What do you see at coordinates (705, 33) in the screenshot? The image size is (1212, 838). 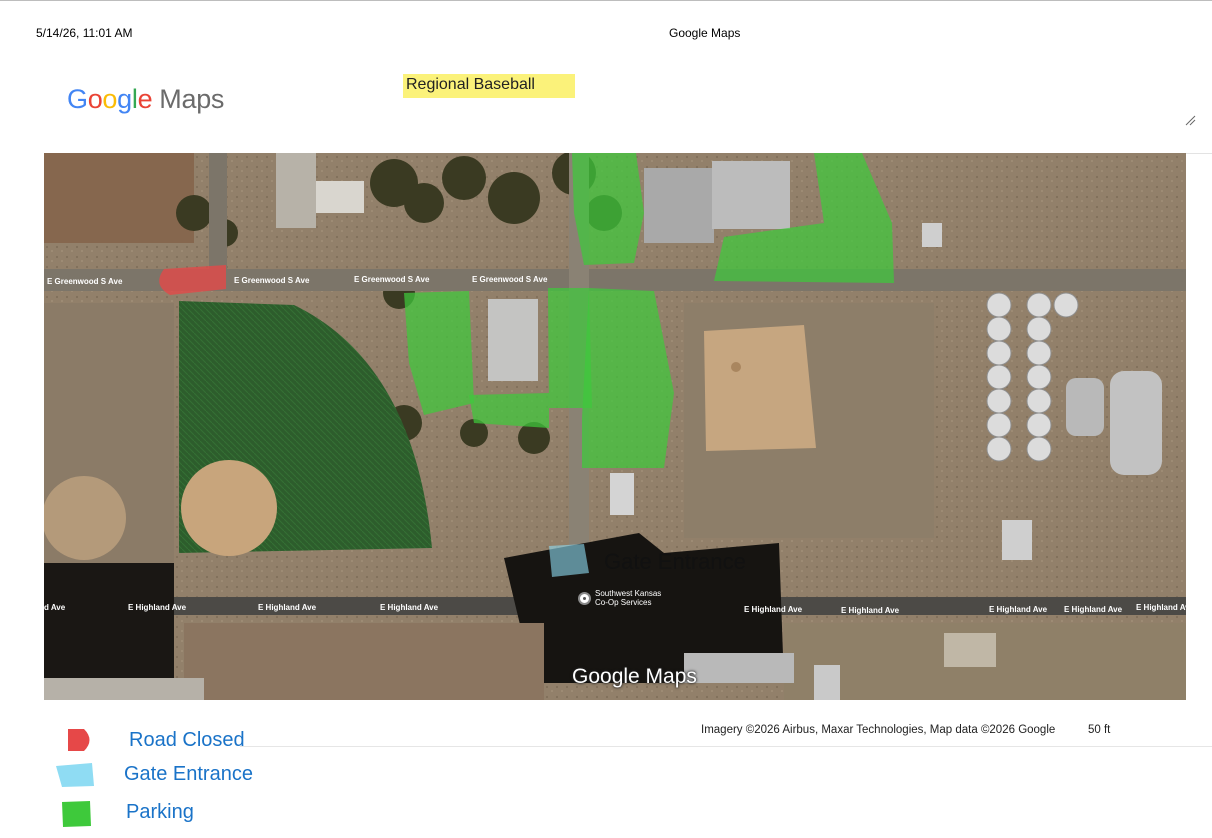 I see `print-title: Google Maps` at bounding box center [705, 33].